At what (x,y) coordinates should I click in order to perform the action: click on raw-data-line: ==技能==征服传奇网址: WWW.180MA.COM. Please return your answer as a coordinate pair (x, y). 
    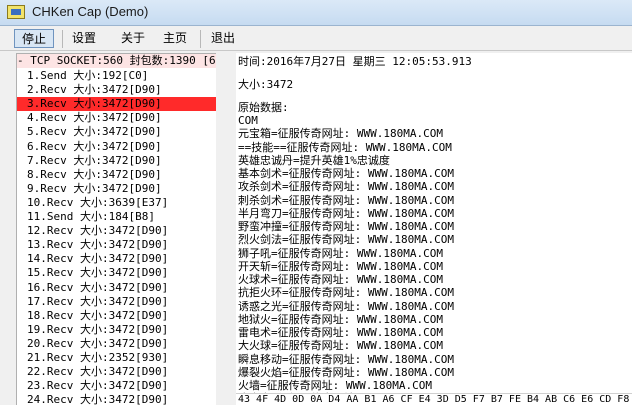
    Looking at the image, I should click on (345, 147).